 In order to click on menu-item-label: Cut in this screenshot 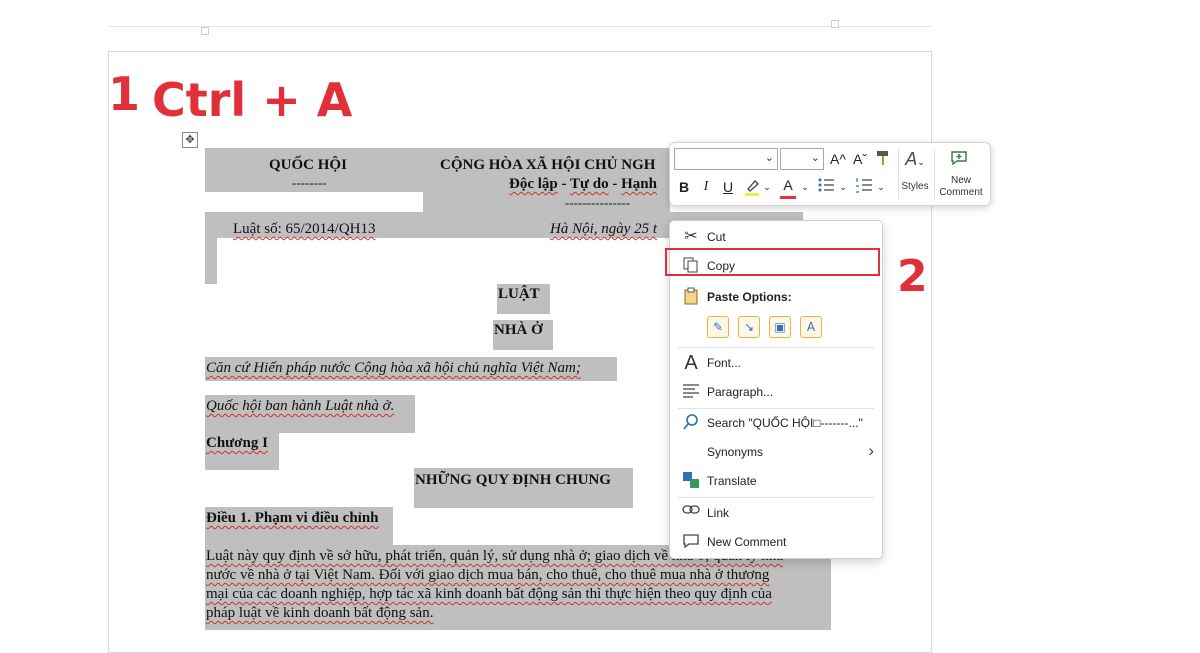, I will do `click(716, 237)`.